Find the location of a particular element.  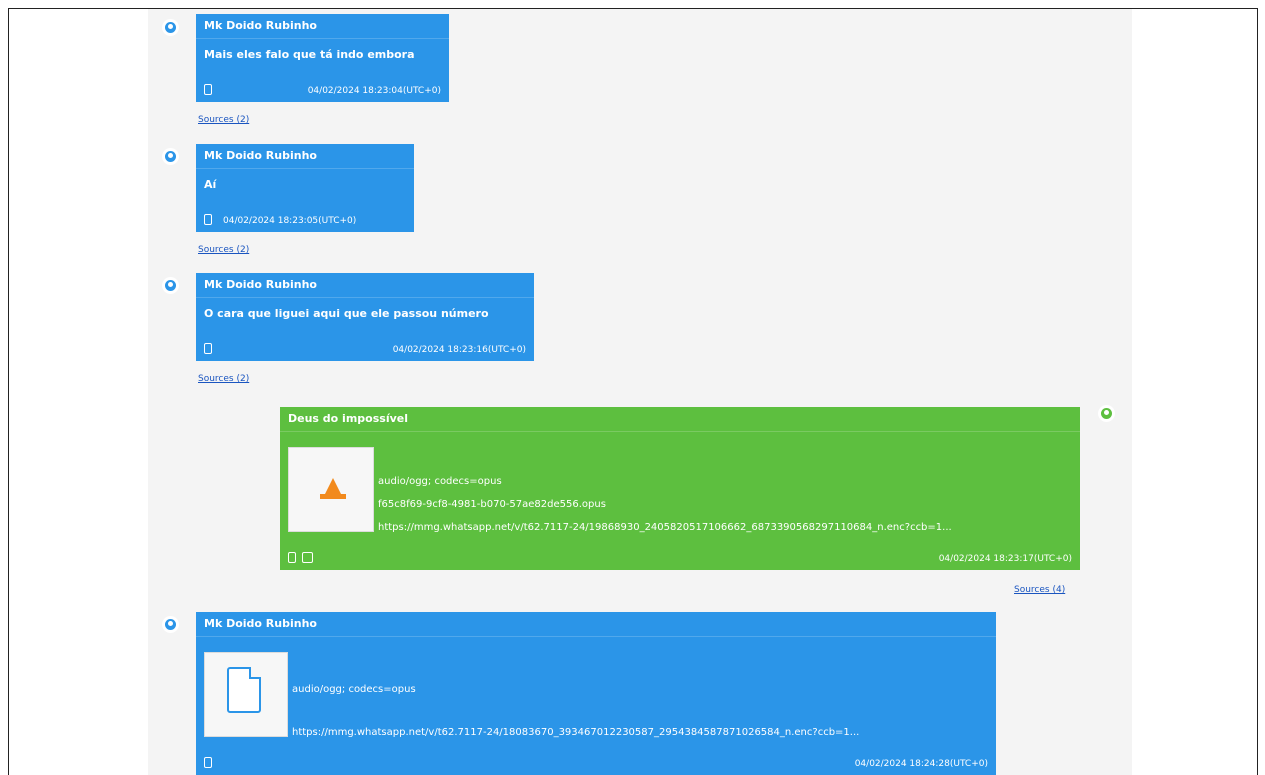

attachment-filename: f65c8f69-9cf8-4981-b070-57ae82de556.opus is located at coordinates (492, 504).